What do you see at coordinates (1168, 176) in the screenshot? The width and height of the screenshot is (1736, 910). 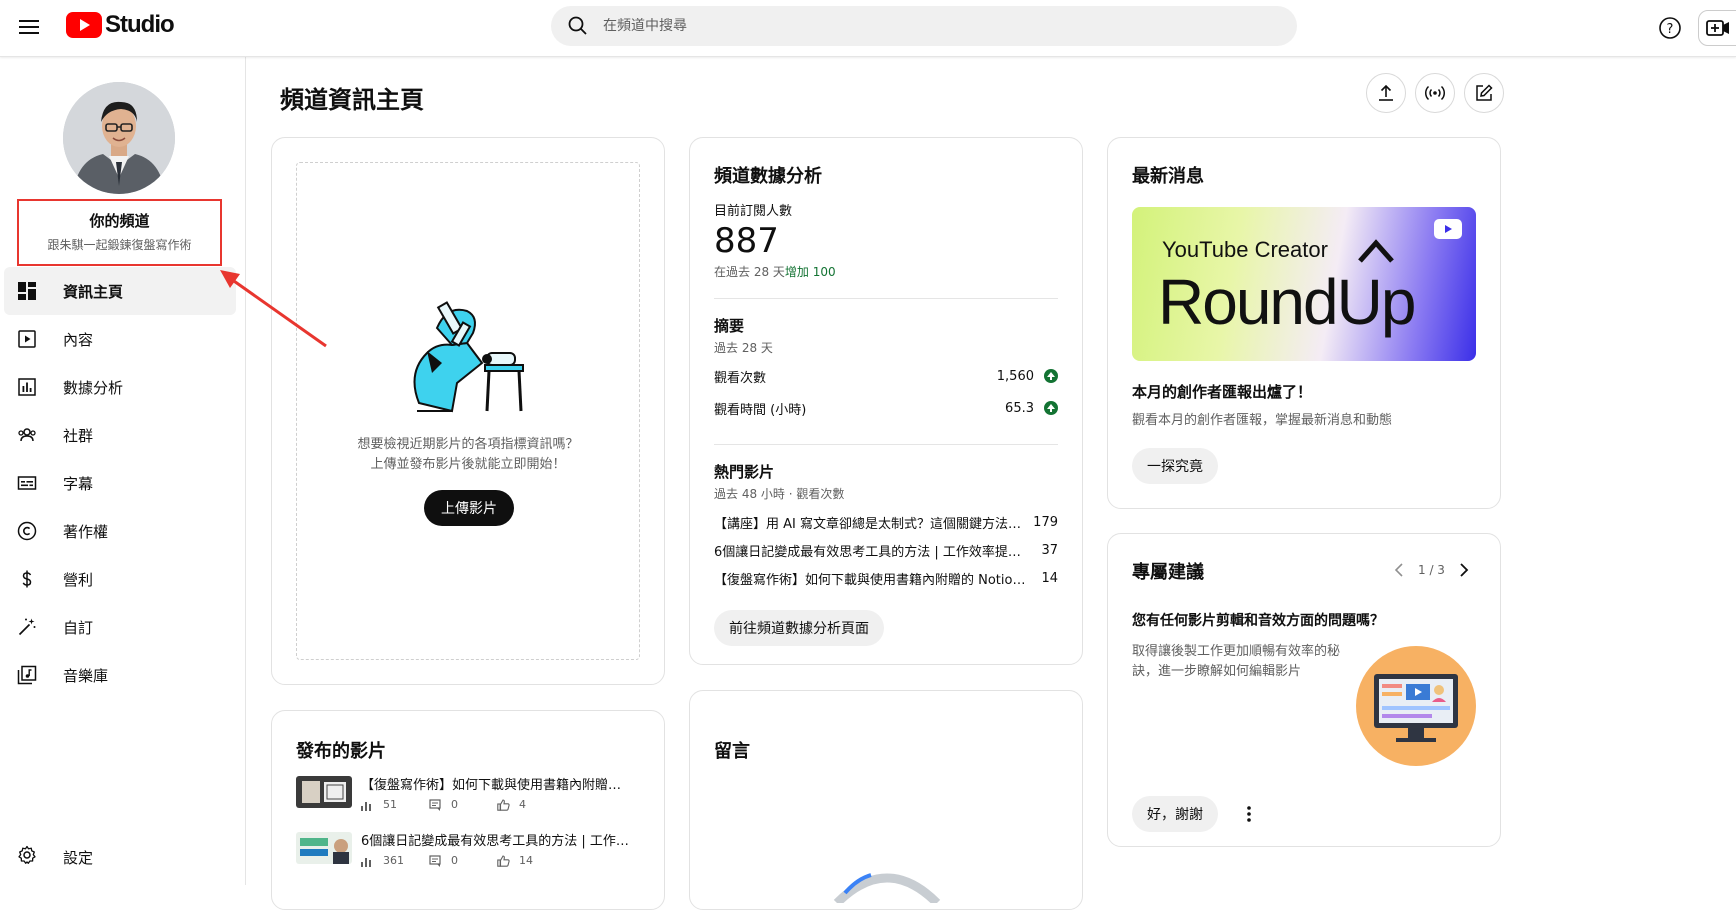 I see `news-title: 最新消息` at bounding box center [1168, 176].